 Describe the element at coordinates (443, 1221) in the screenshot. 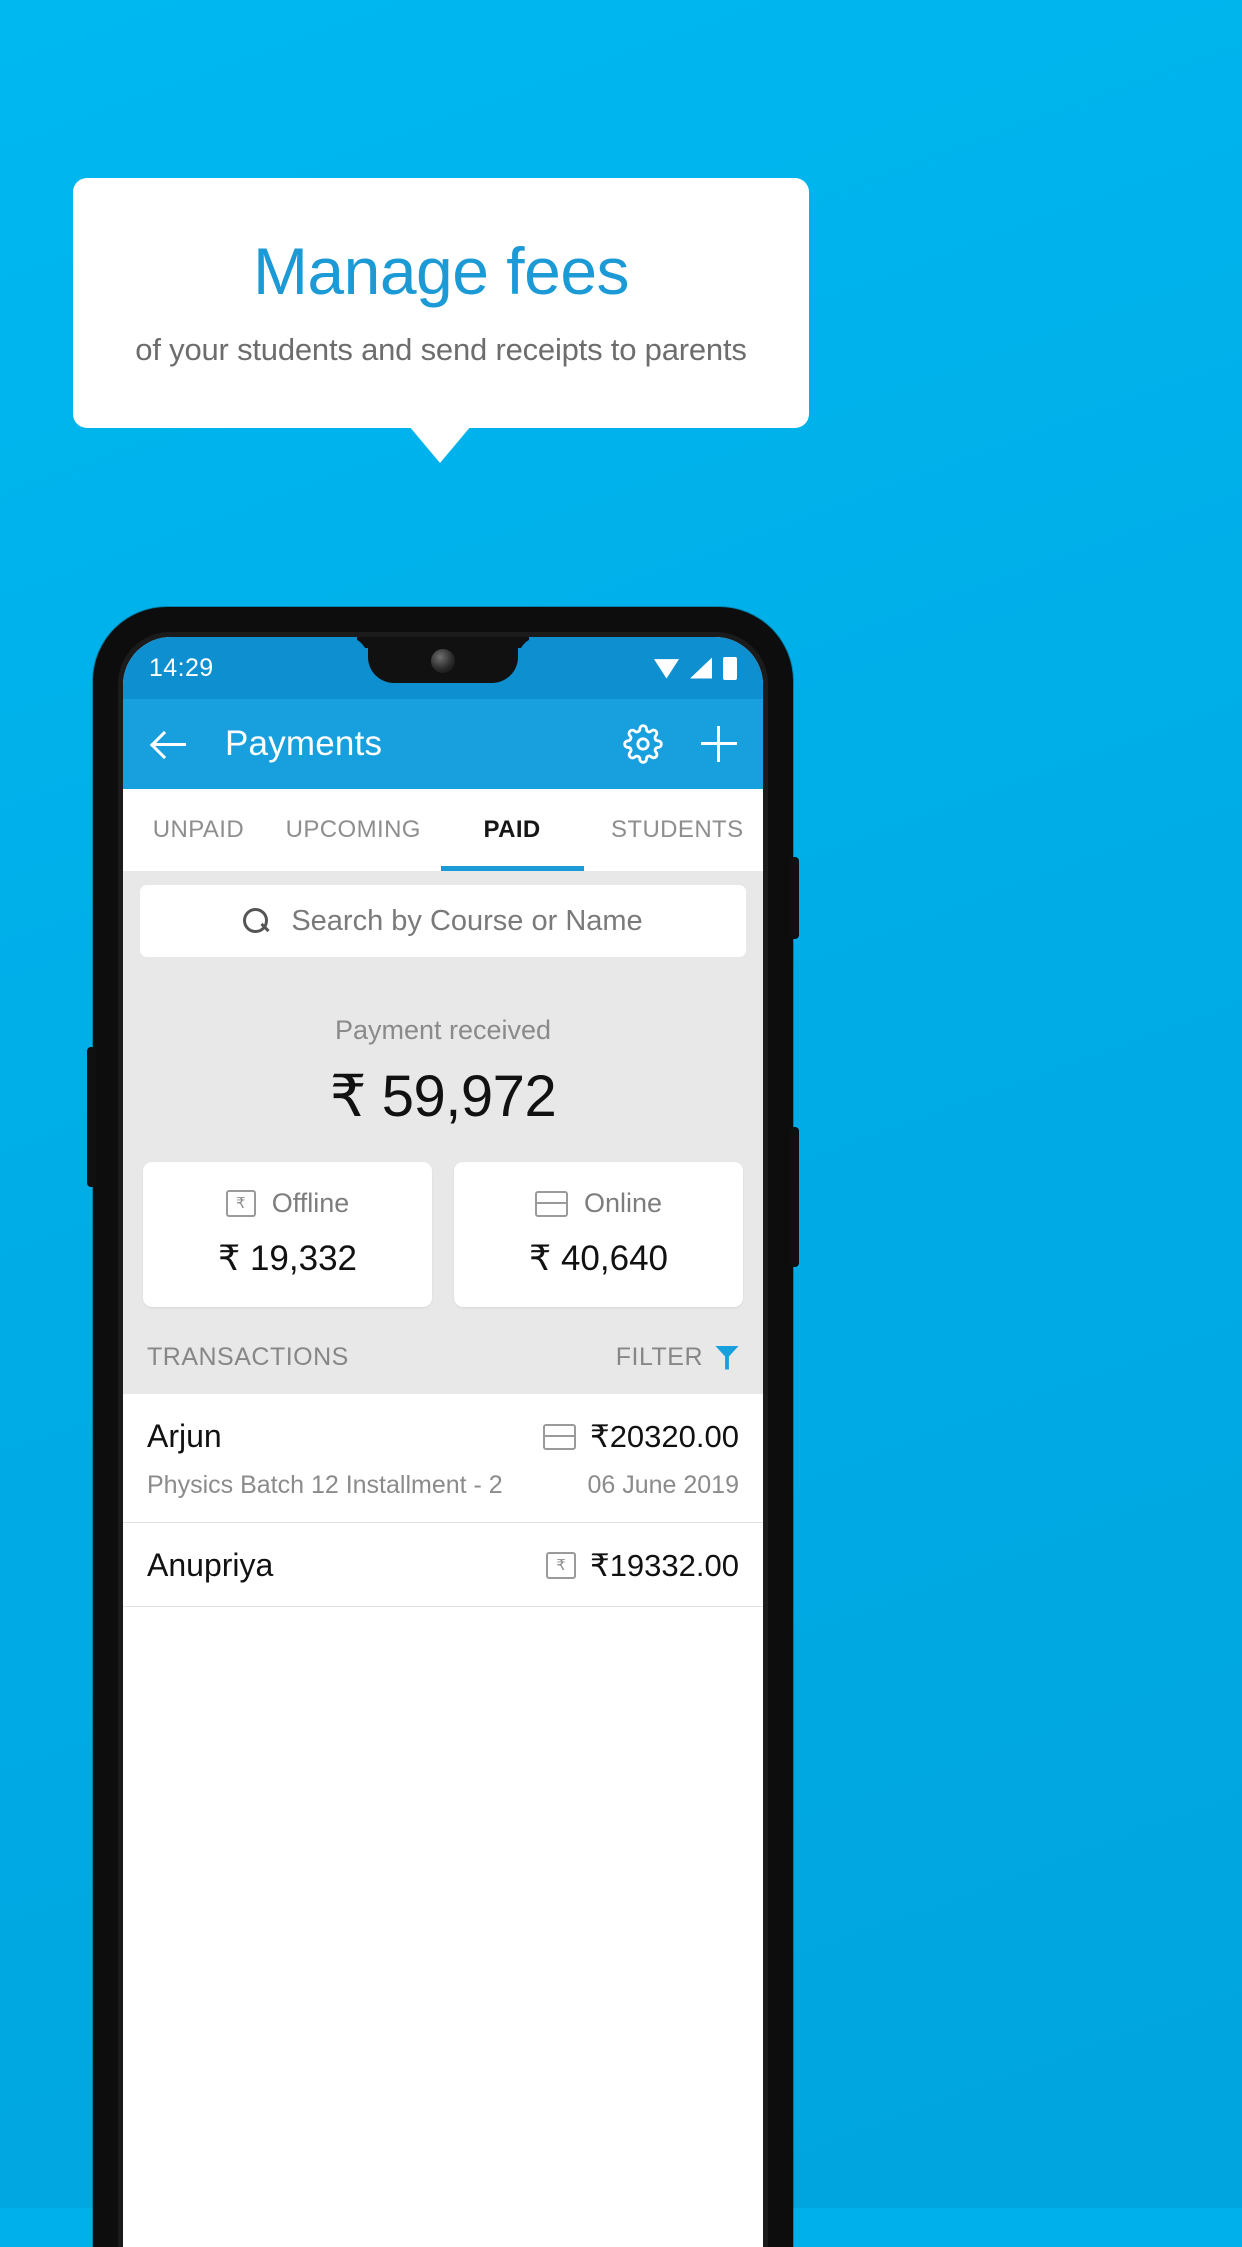

I see `totals-row: ₹ Offline ₹ 19,332 Online ₹ 40,640` at that location.